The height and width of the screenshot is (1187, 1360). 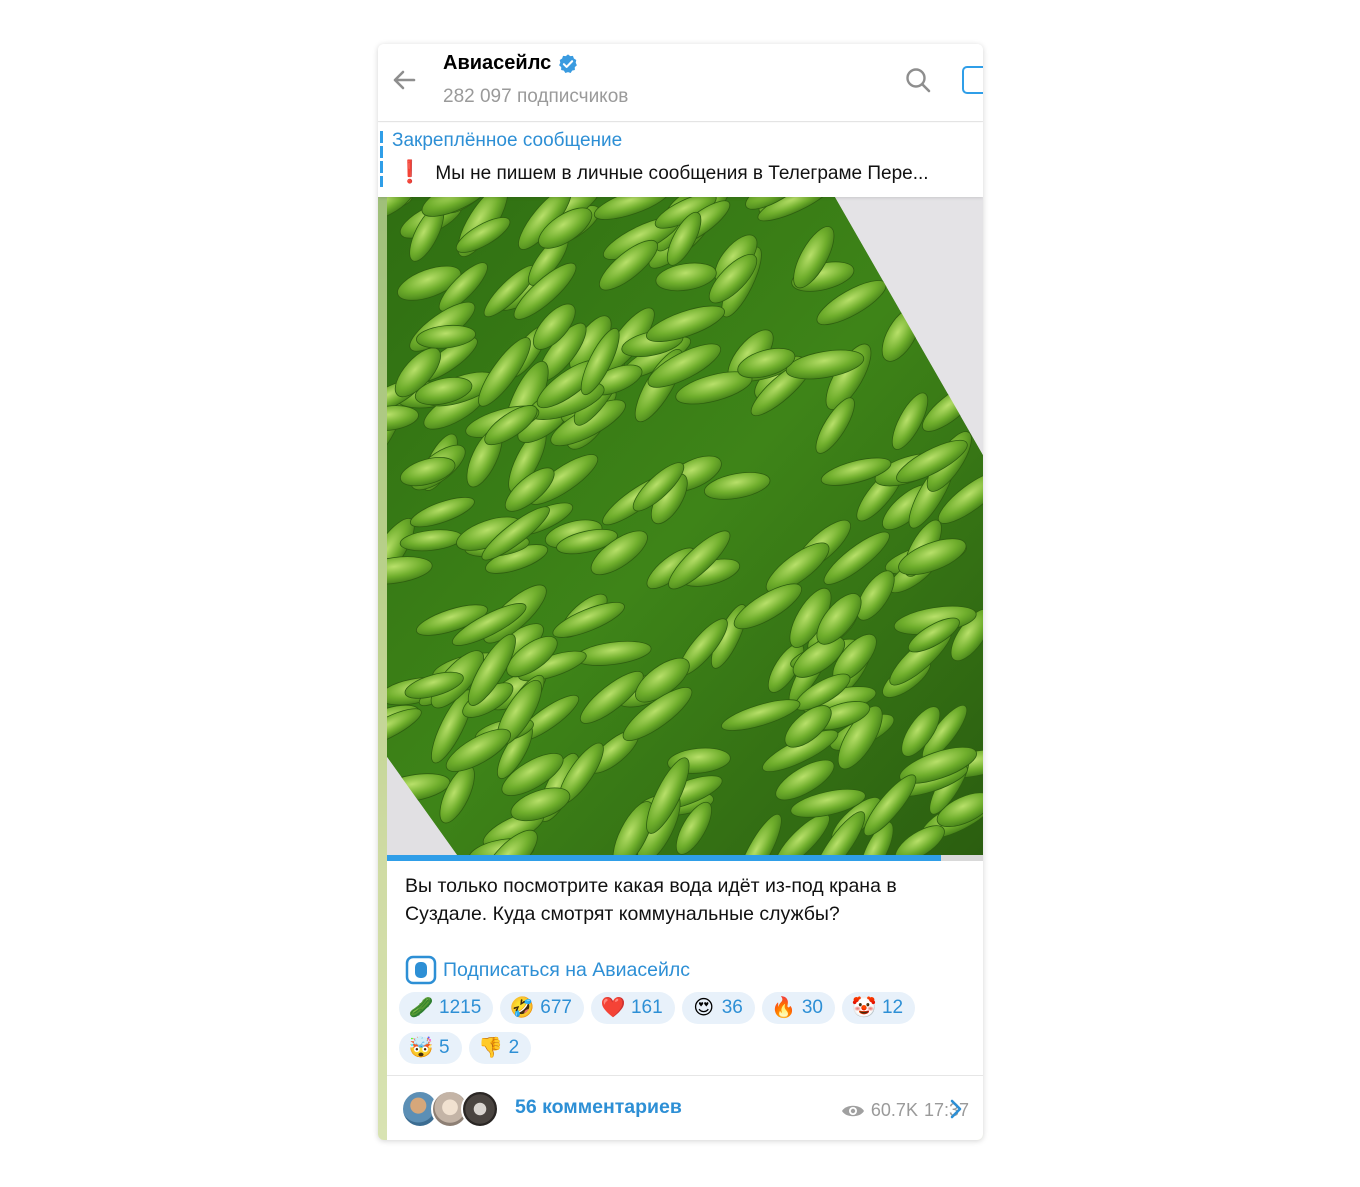 What do you see at coordinates (514, 1047) in the screenshot?
I see `reaction-count: 2` at bounding box center [514, 1047].